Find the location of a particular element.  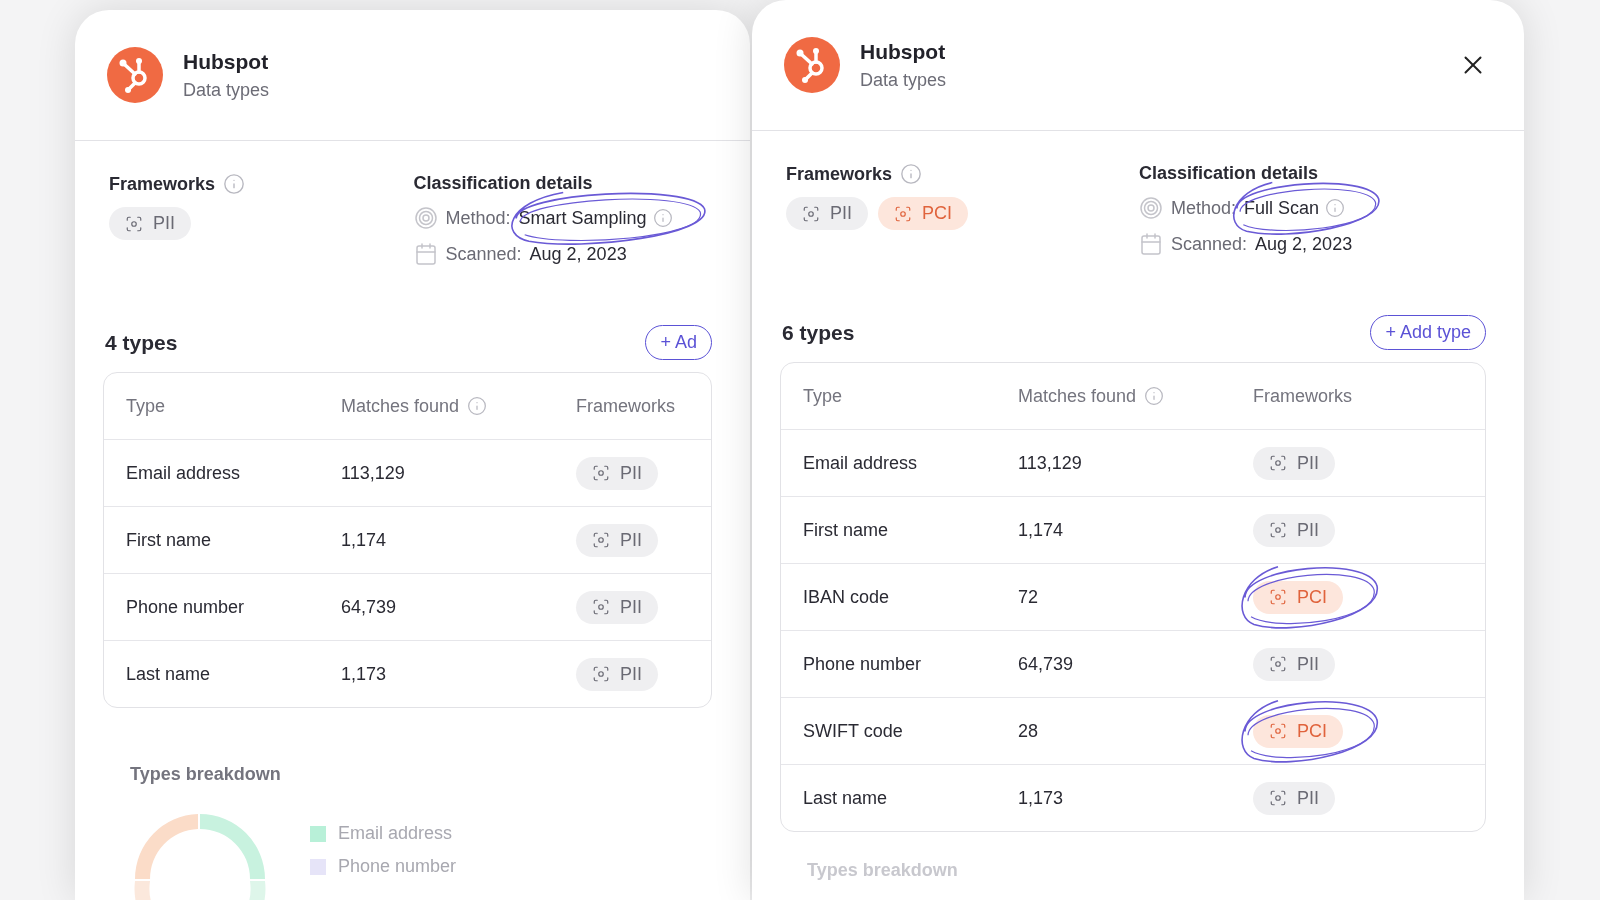

legend-label: Email address is located at coordinates (395, 833).